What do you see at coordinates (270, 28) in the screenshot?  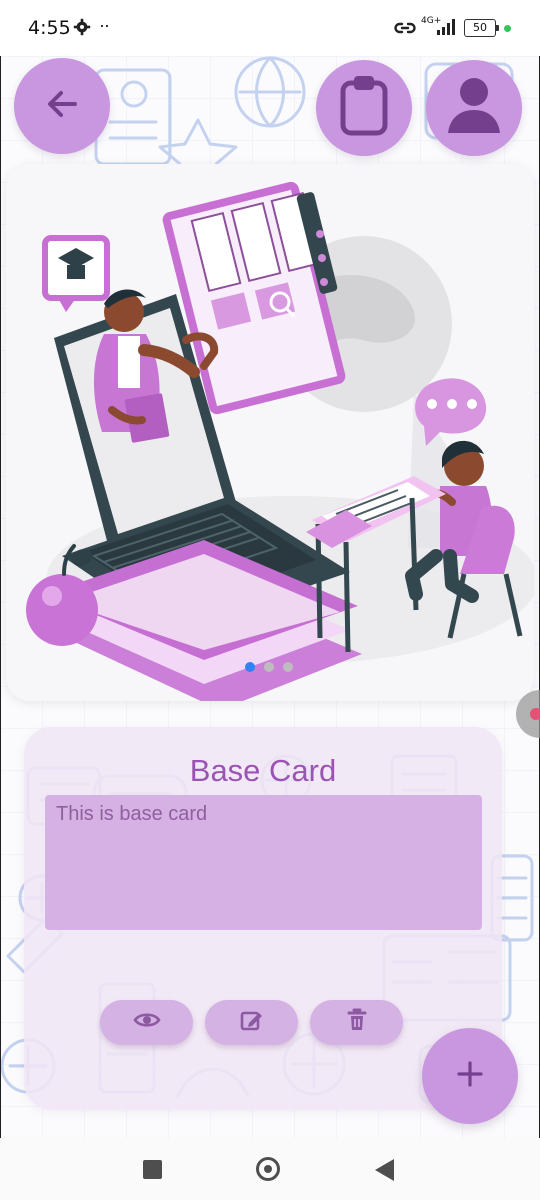 I see `status-bar: 4:55 ·· 4G+ 50` at bounding box center [270, 28].